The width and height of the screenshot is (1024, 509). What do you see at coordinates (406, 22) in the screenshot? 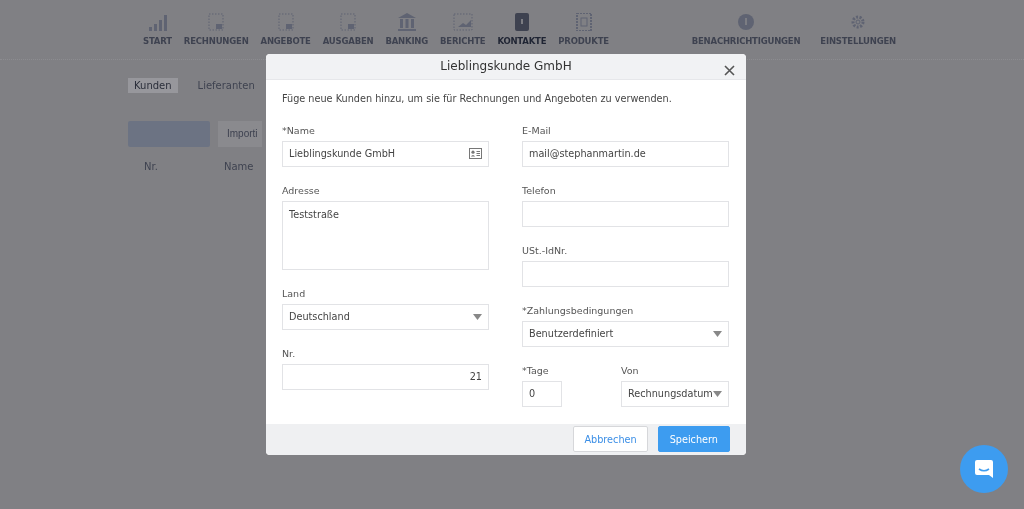
I see `bank-icon` at bounding box center [406, 22].